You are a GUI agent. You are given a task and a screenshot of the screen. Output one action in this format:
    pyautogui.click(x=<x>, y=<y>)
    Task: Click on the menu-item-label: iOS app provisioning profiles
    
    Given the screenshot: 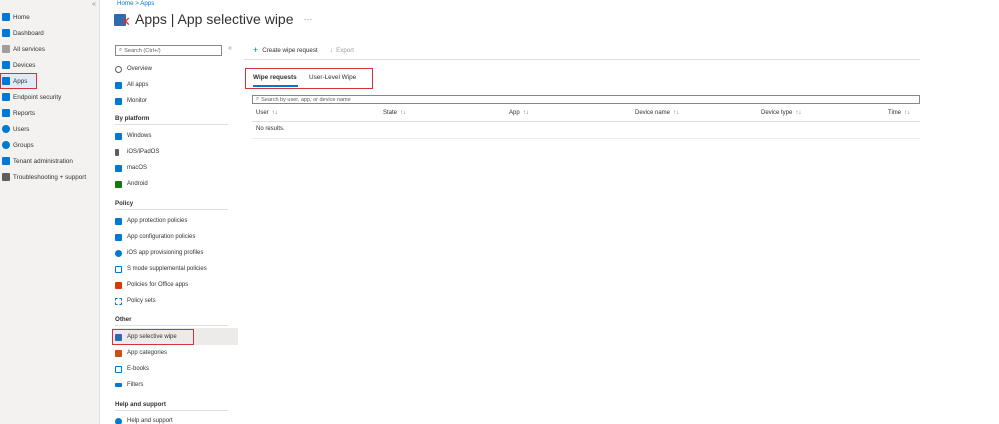 What is the action you would take?
    pyautogui.click(x=165, y=253)
    